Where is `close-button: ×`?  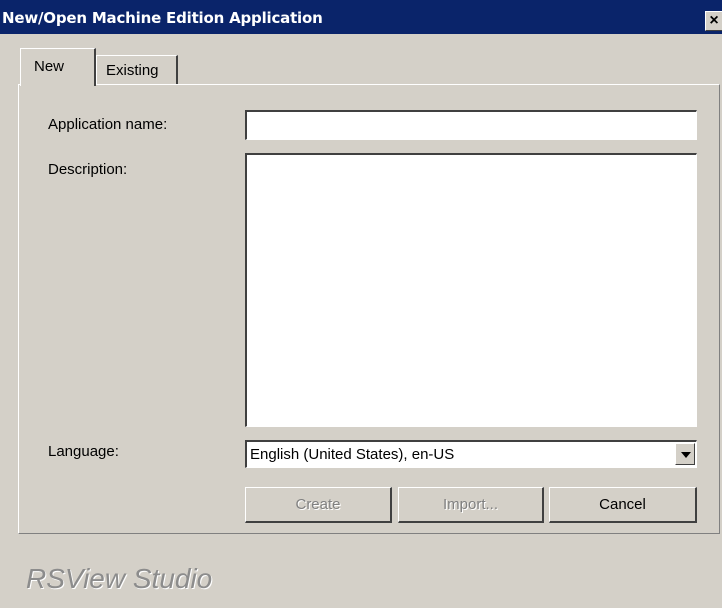
close-button: × is located at coordinates (713, 21).